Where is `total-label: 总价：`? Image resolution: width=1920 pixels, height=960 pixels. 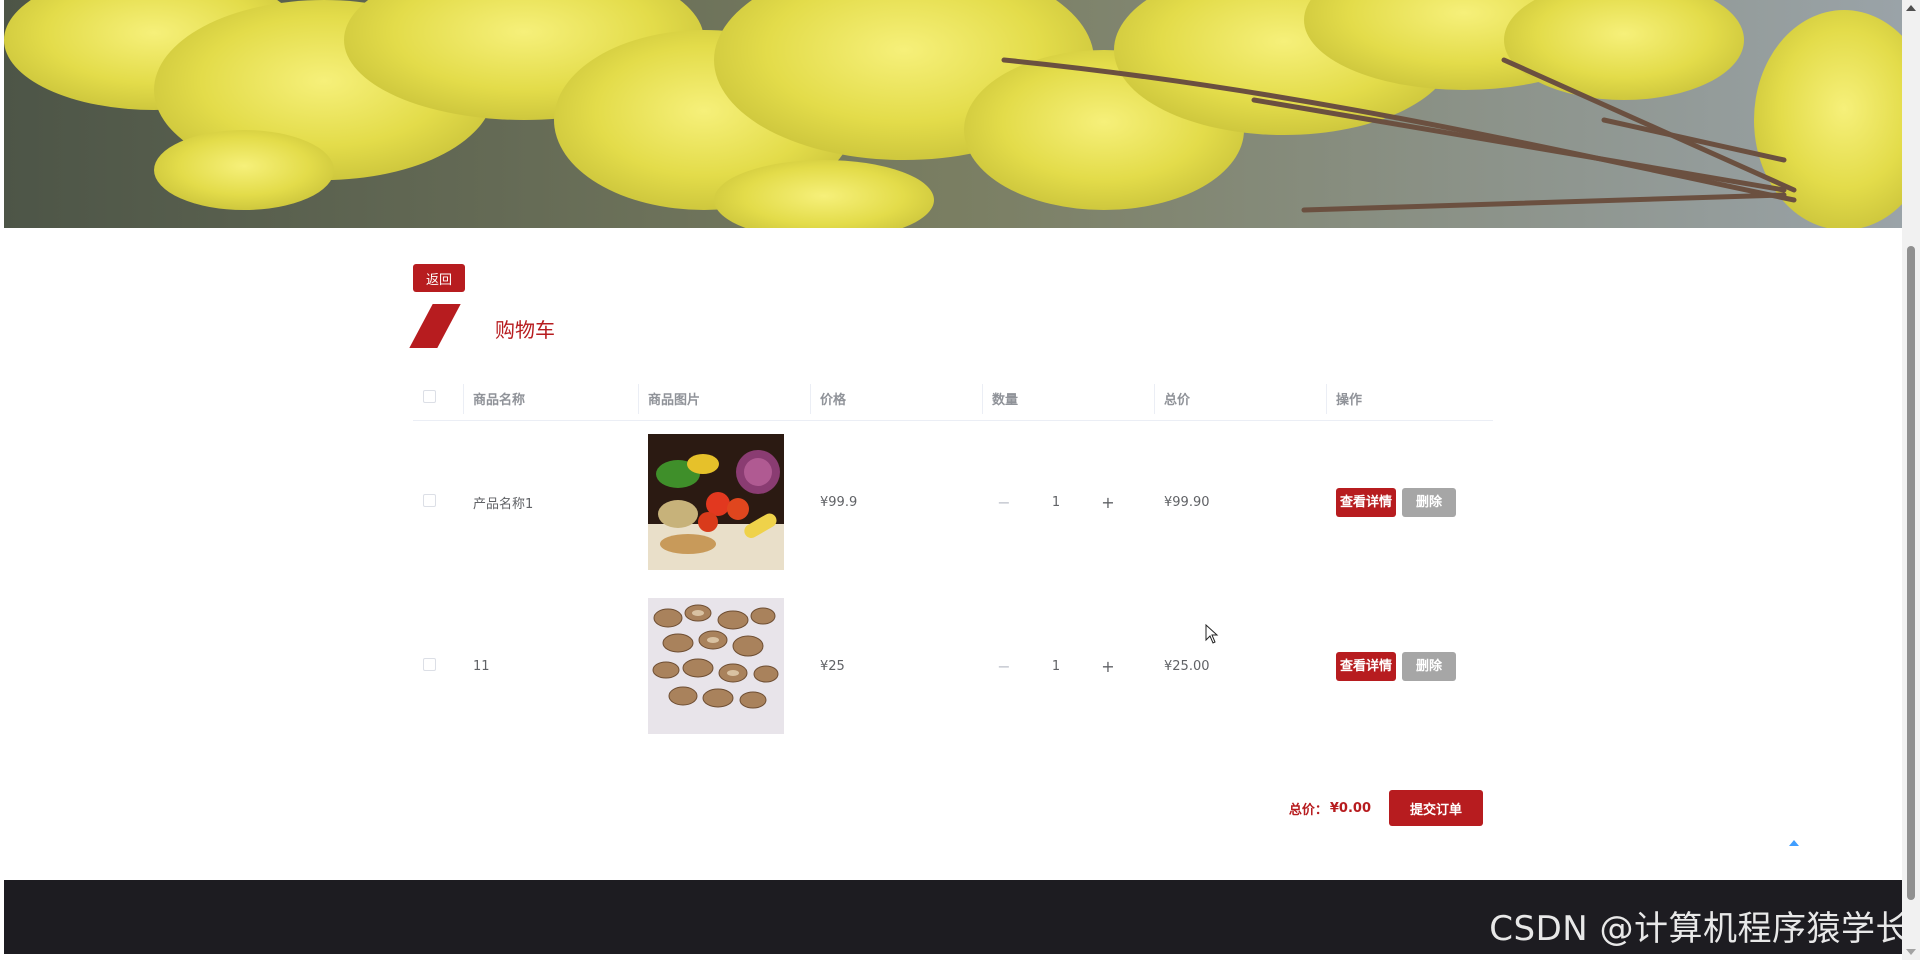 total-label: 总价： is located at coordinates (1308, 810).